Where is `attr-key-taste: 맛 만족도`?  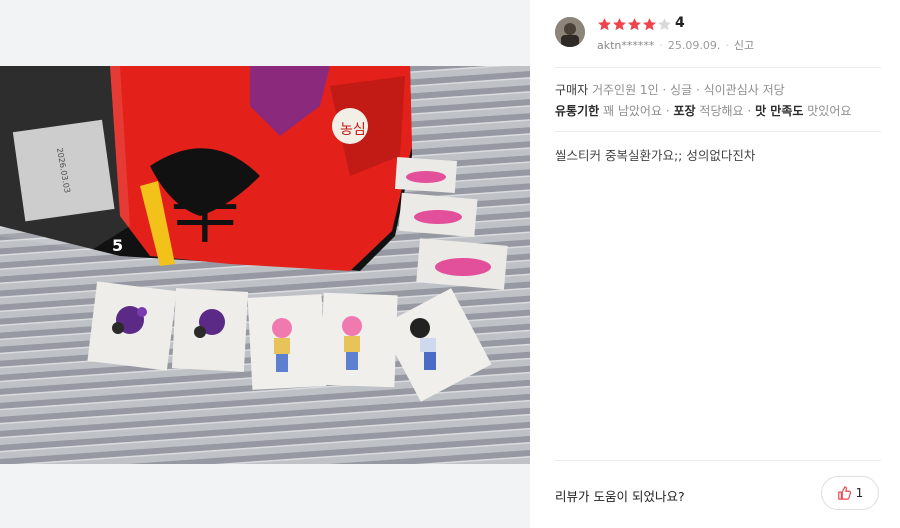 attr-key-taste: 맛 만족도 is located at coordinates (779, 111).